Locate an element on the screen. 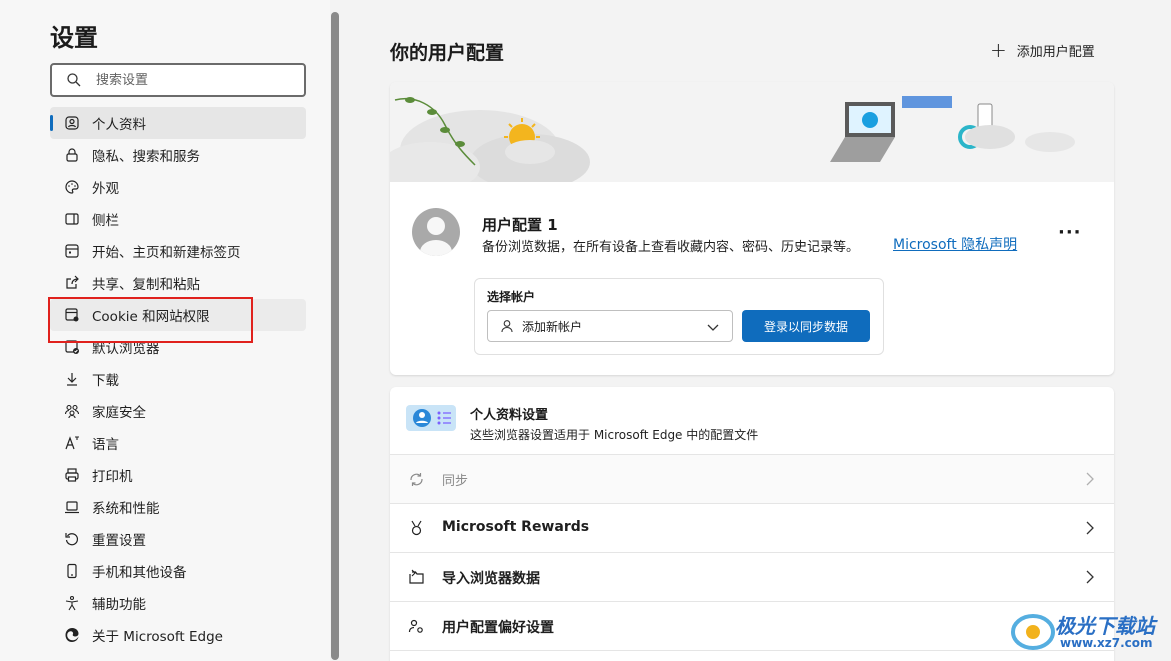 The image size is (1171, 661). sidebar-item-about: 关于 Microsoft Edge is located at coordinates (178, 635).